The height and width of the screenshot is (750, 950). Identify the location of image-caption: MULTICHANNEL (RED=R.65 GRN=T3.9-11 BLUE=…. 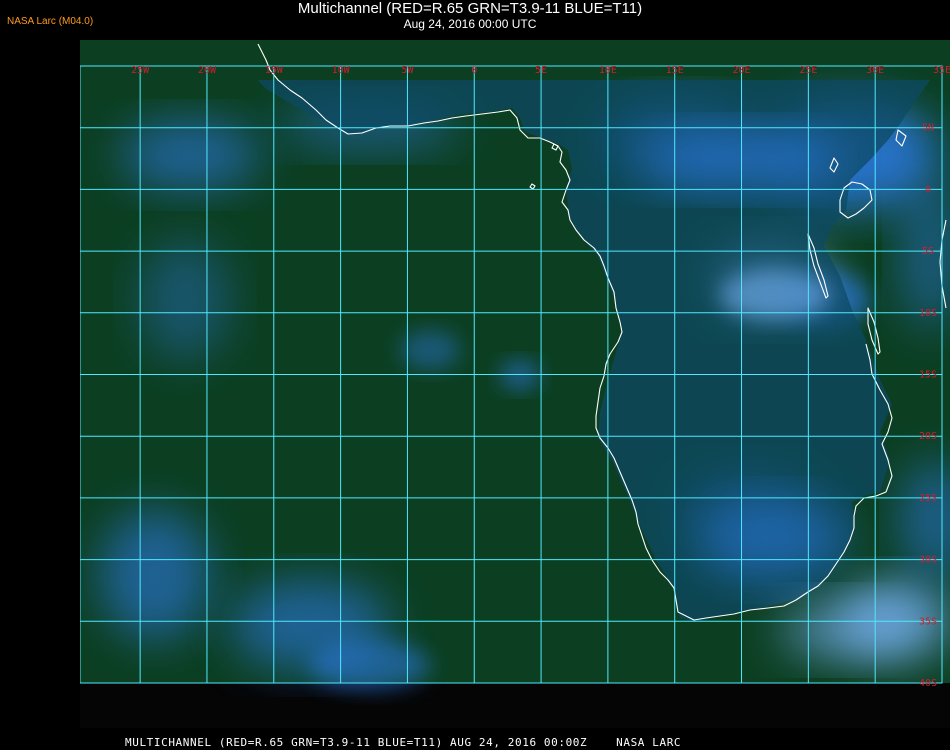
(403, 742).